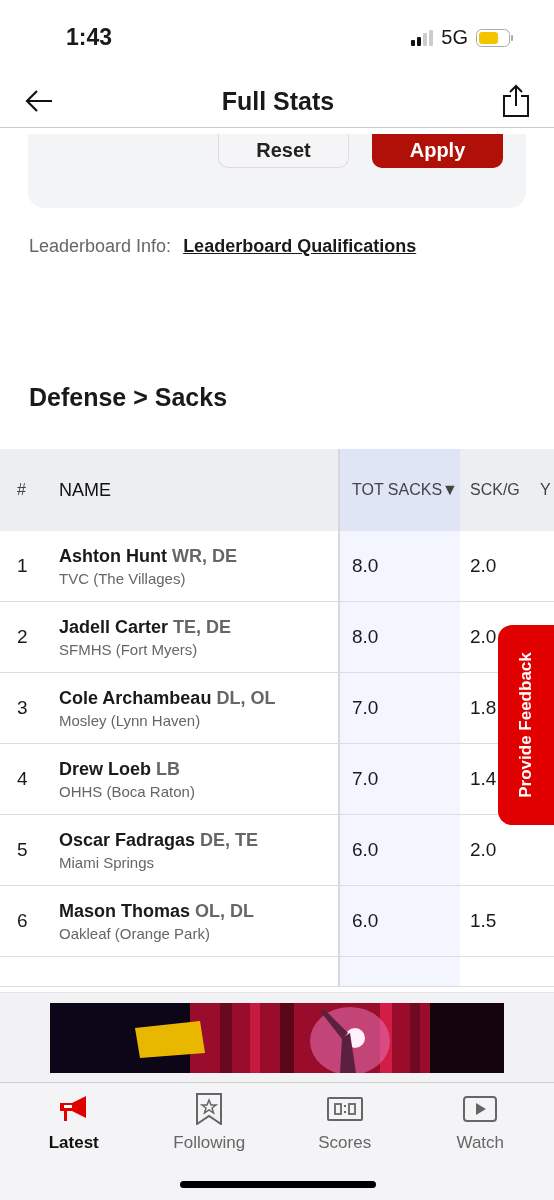  What do you see at coordinates (516, 101) in the screenshot?
I see `share-icon` at bounding box center [516, 101].